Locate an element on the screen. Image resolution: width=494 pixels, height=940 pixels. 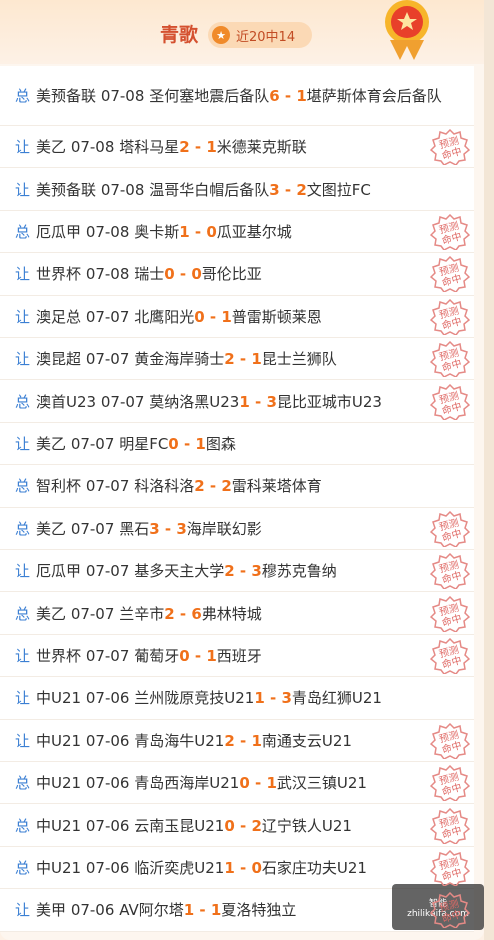
home-team: 葡萄牙 is located at coordinates (157, 655).